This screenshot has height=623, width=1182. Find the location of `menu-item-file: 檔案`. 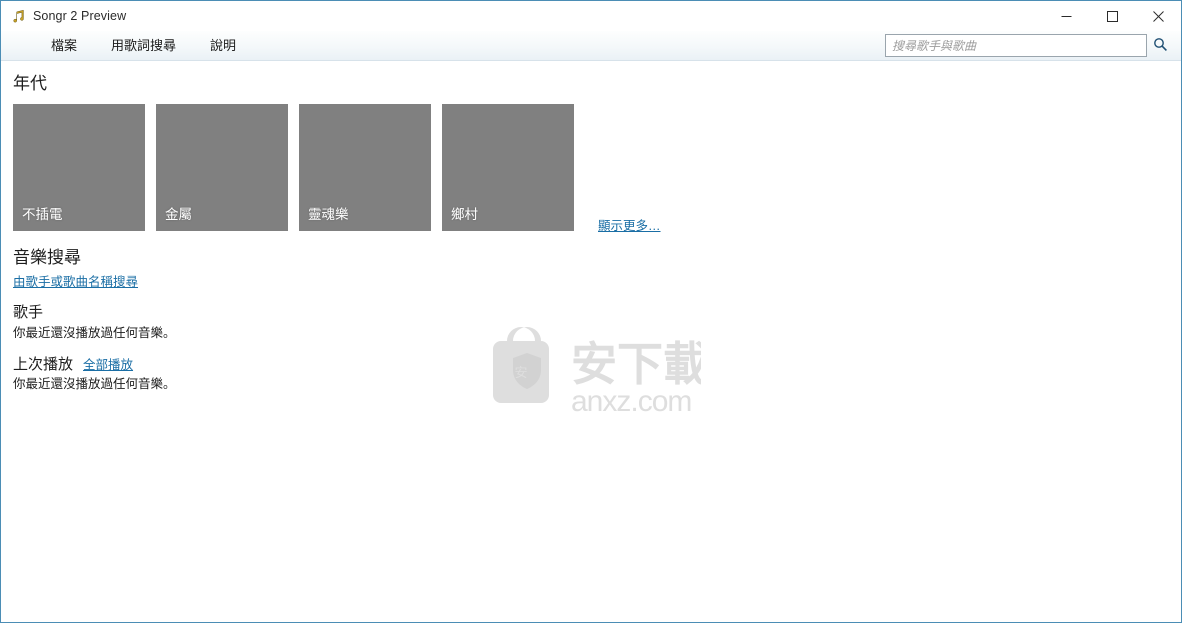

menu-item-file: 檔案 is located at coordinates (64, 45).